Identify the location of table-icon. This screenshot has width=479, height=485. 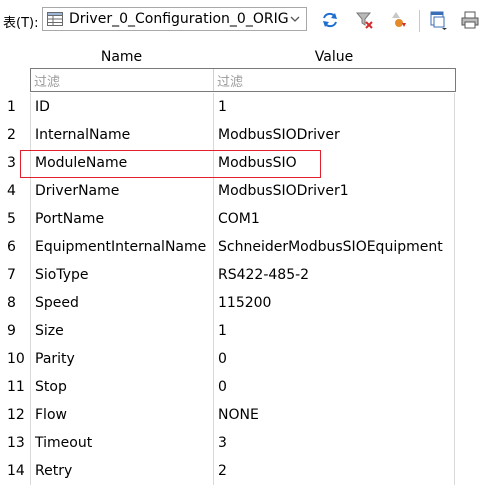
(55, 19).